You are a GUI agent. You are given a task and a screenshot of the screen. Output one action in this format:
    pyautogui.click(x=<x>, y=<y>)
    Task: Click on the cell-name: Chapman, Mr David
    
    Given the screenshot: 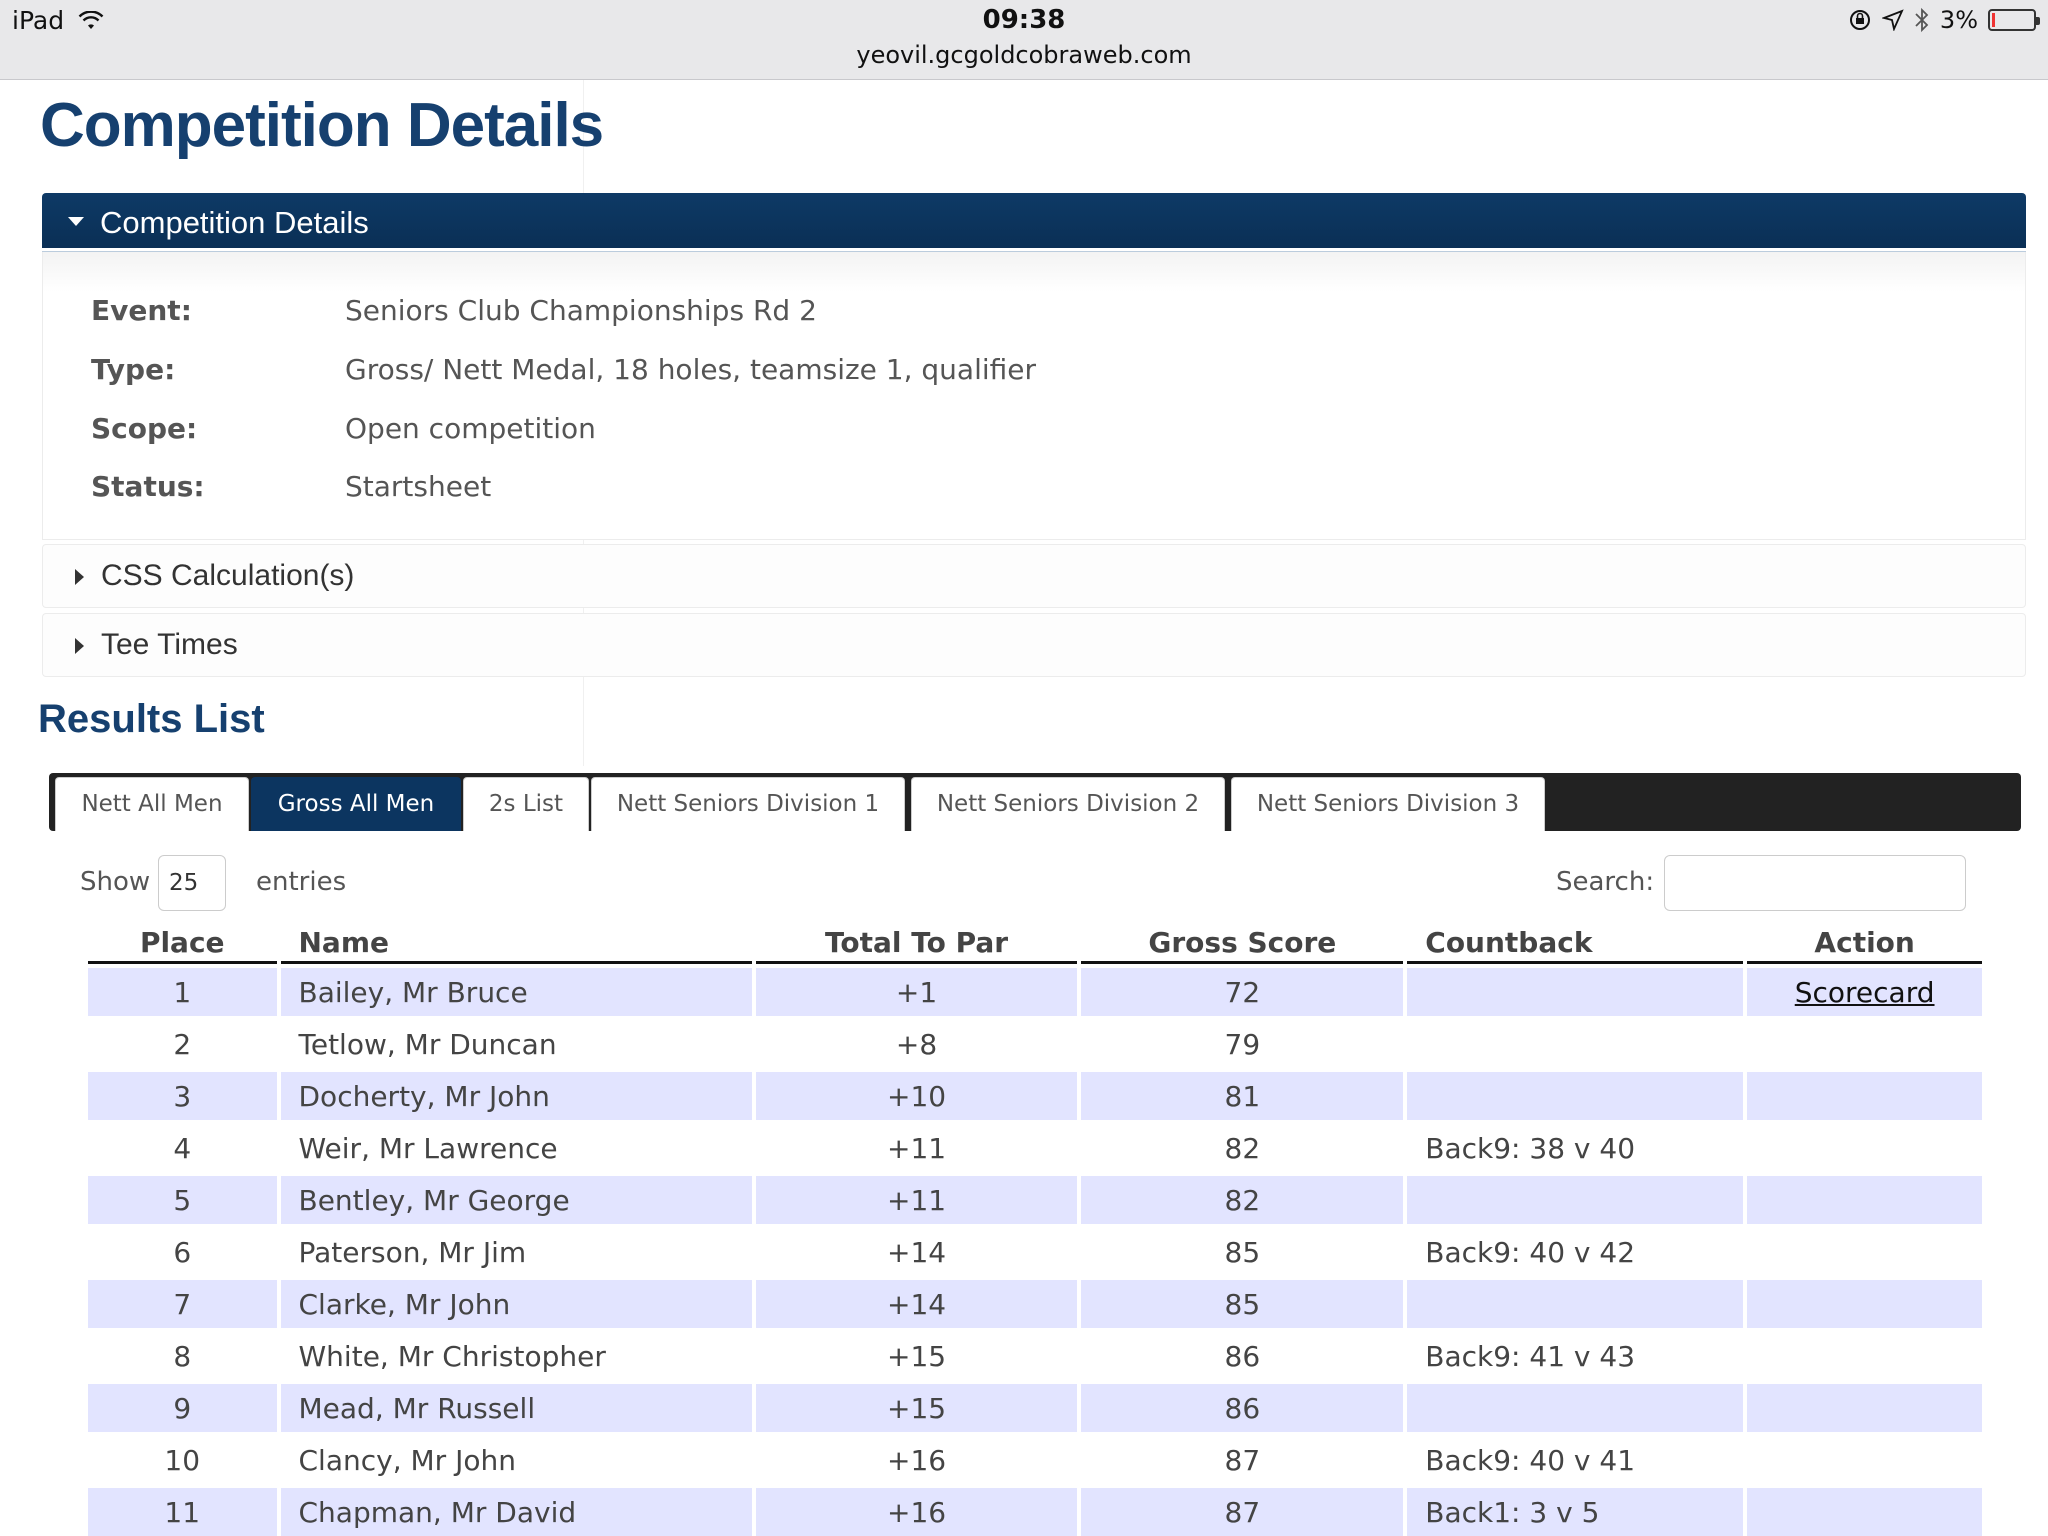 What is the action you would take?
    pyautogui.click(x=516, y=1512)
    